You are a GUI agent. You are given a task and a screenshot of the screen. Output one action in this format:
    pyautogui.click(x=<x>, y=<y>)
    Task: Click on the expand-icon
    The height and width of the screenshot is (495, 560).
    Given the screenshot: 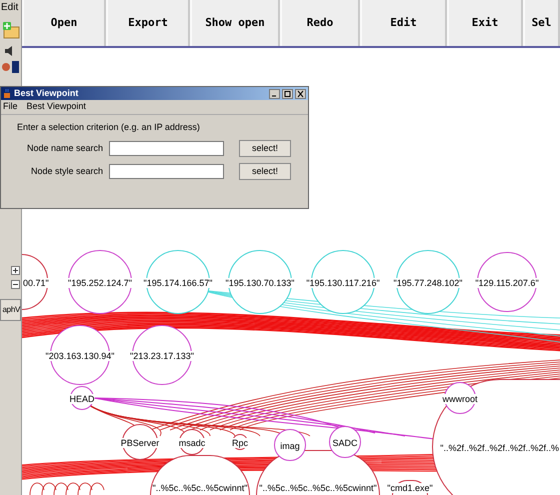 What is the action you would take?
    pyautogui.click(x=15, y=270)
    